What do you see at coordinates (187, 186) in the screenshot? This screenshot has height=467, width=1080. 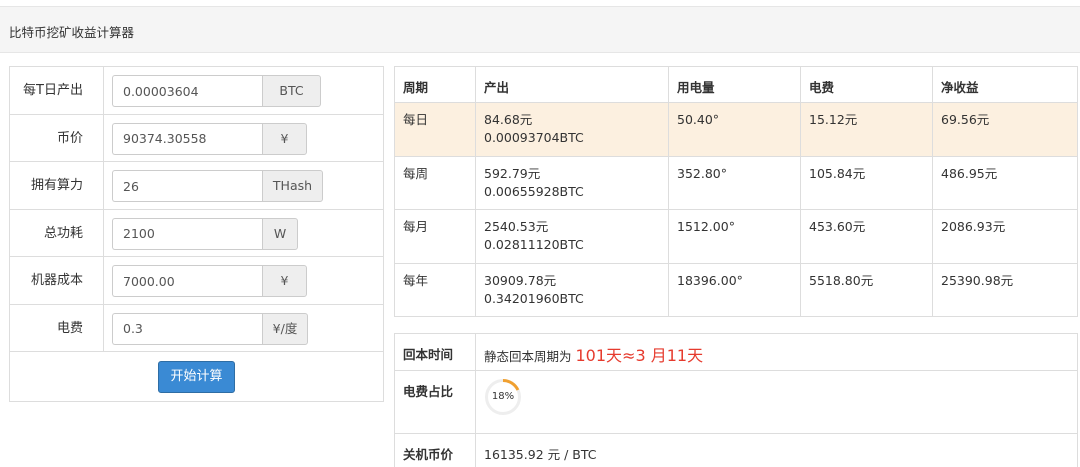 I see `hashrate-input` at bounding box center [187, 186].